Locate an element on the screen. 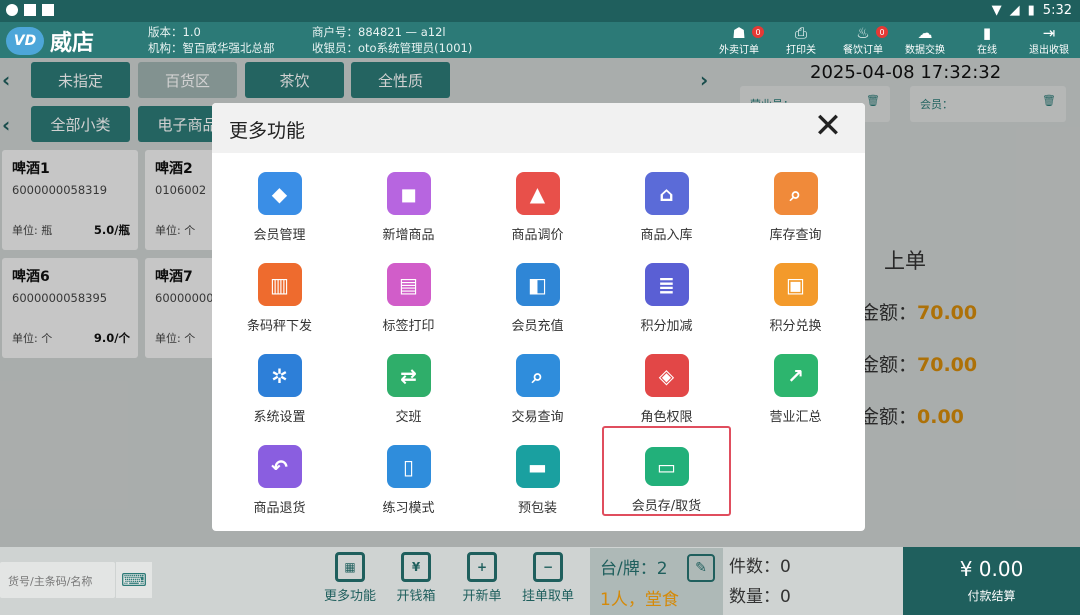 This screenshot has width=1080, height=615. function-price-chart-button: ▲ 商品调价 is located at coordinates (537, 198).